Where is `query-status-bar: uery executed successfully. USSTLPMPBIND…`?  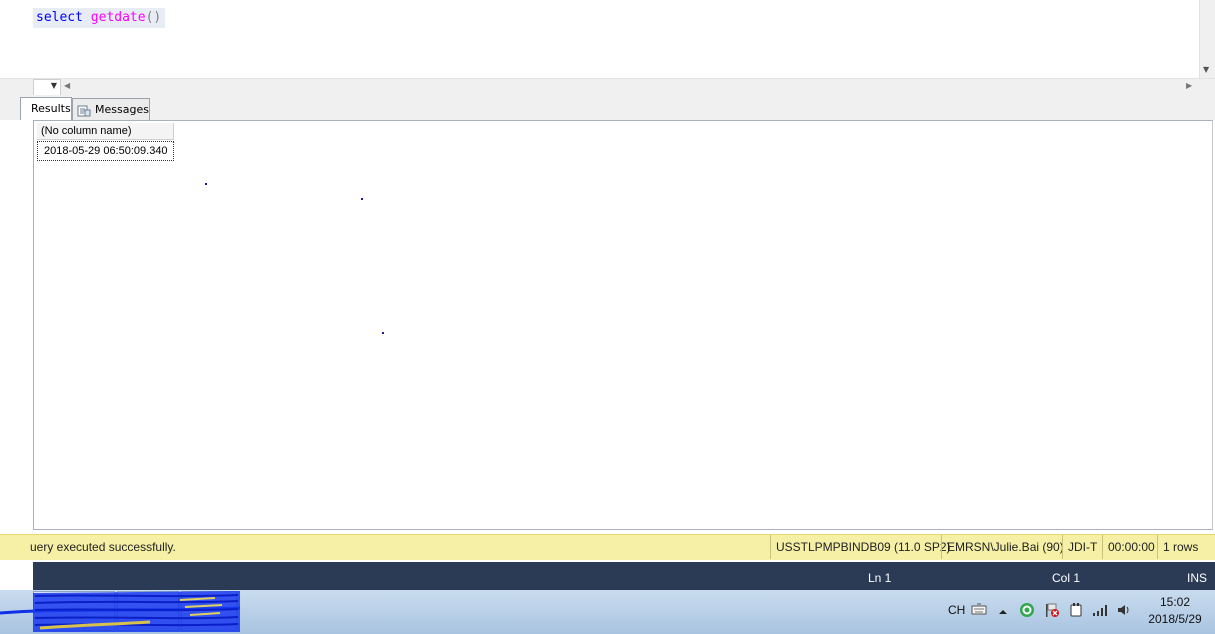 query-status-bar: uery executed successfully. USSTLPMPBIND… is located at coordinates (607, 547).